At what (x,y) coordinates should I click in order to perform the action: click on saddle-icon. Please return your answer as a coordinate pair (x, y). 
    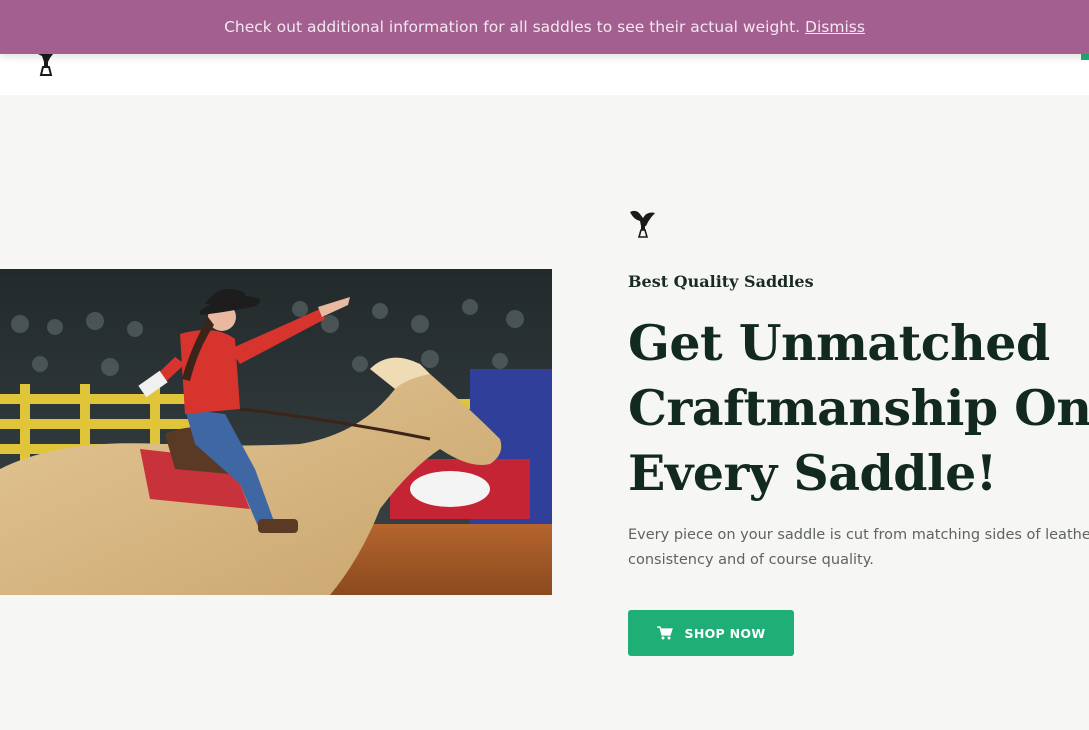
    Looking at the image, I should click on (642, 224).